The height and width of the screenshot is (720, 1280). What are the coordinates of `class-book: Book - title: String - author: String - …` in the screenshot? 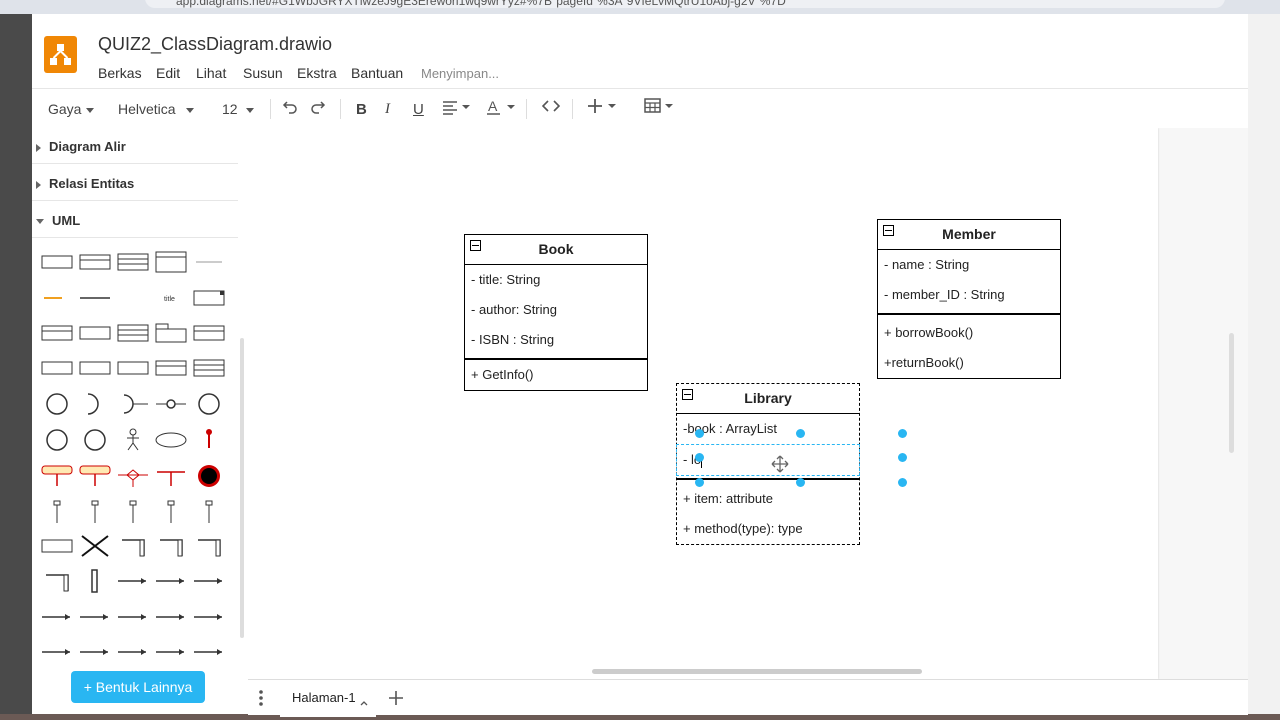 It's located at (556, 312).